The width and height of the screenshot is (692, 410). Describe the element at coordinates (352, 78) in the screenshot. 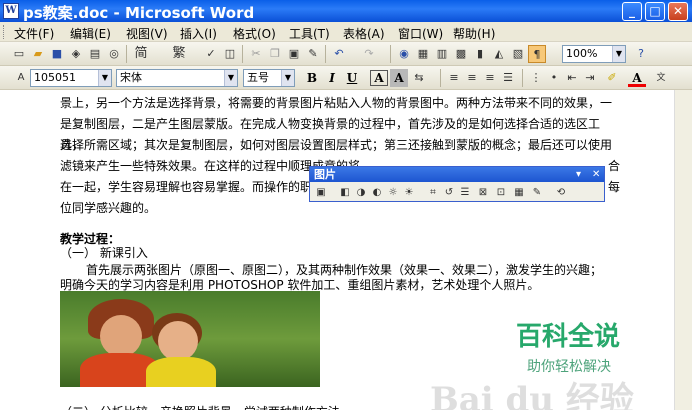

I see `underline-button: U` at that location.